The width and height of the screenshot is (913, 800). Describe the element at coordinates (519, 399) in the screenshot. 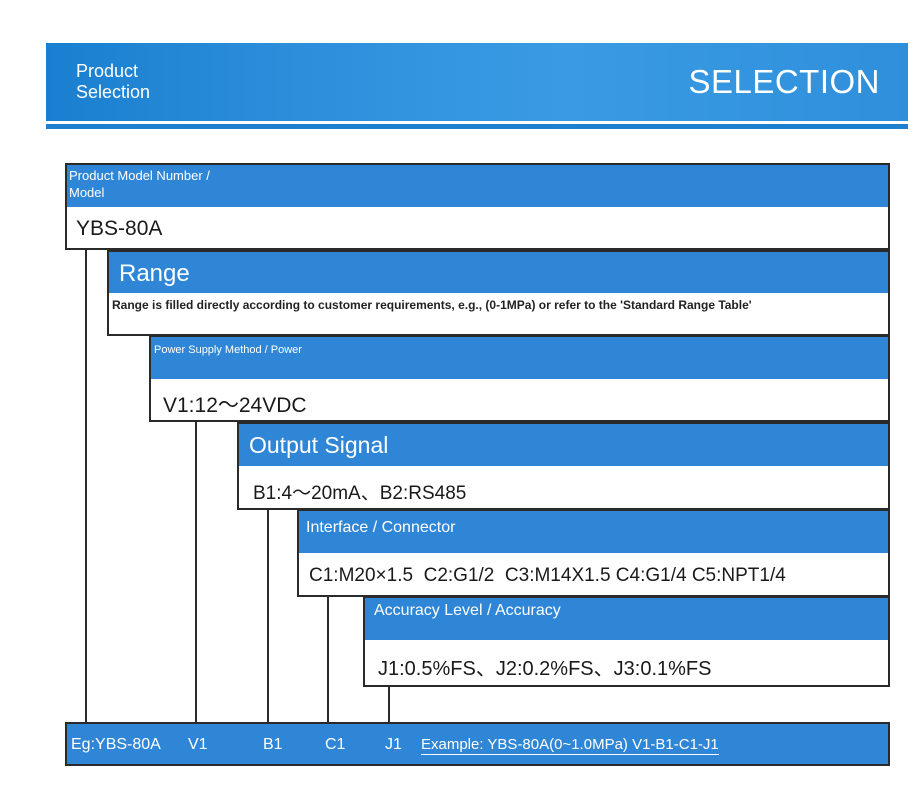

I see `power-block-body: V1:12～24VDC` at that location.